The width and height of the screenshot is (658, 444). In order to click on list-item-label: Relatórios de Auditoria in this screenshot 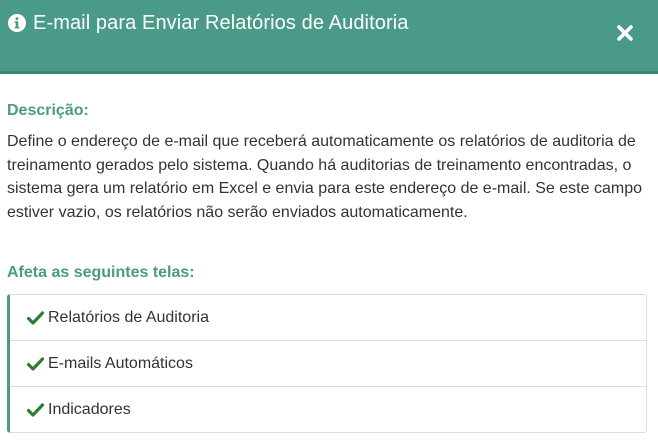, I will do `click(128, 317)`.